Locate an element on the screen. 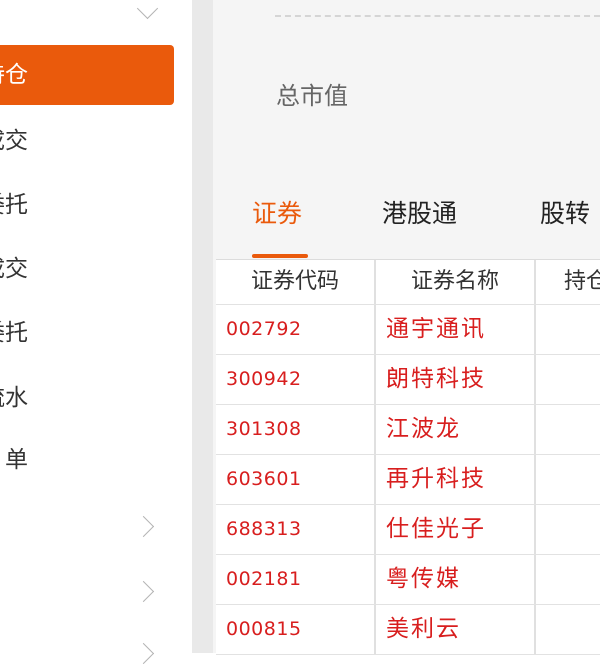 This screenshot has width=600, height=664. stock-code: 002792 is located at coordinates (296, 329).